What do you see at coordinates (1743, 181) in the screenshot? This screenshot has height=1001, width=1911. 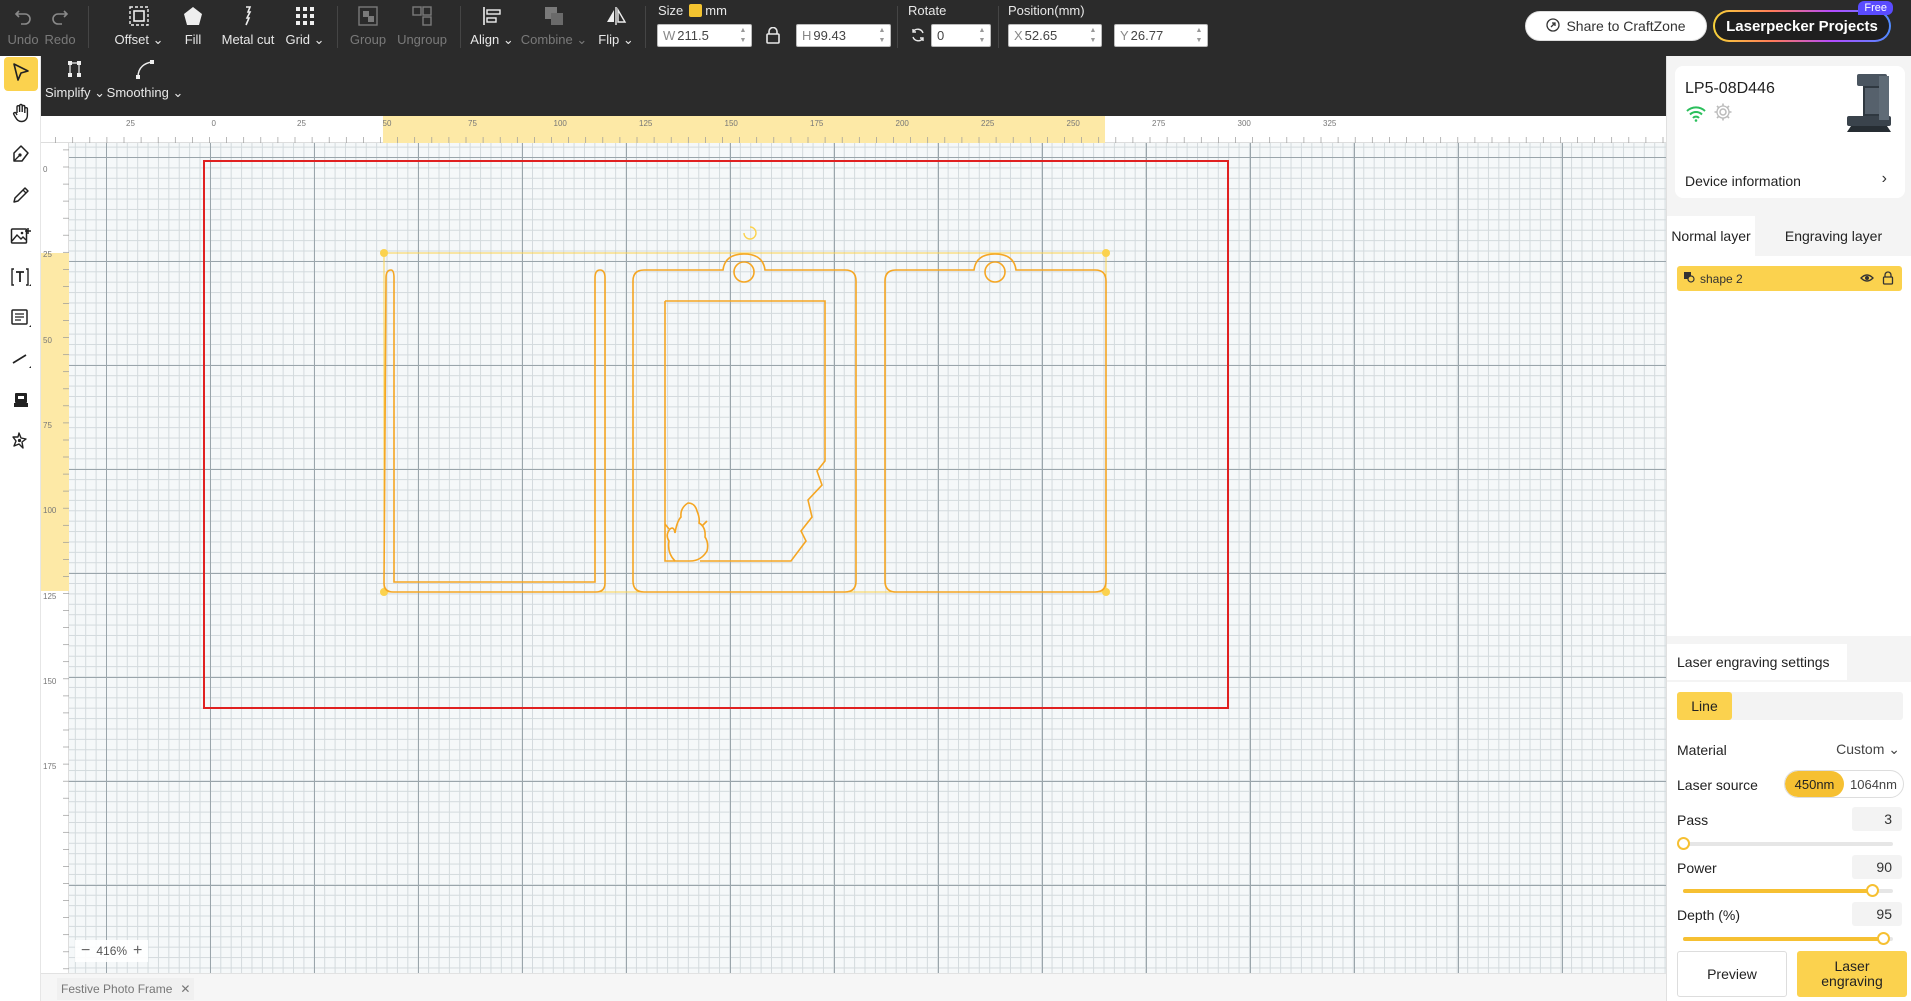 I see `device-information-link: Device information` at bounding box center [1743, 181].